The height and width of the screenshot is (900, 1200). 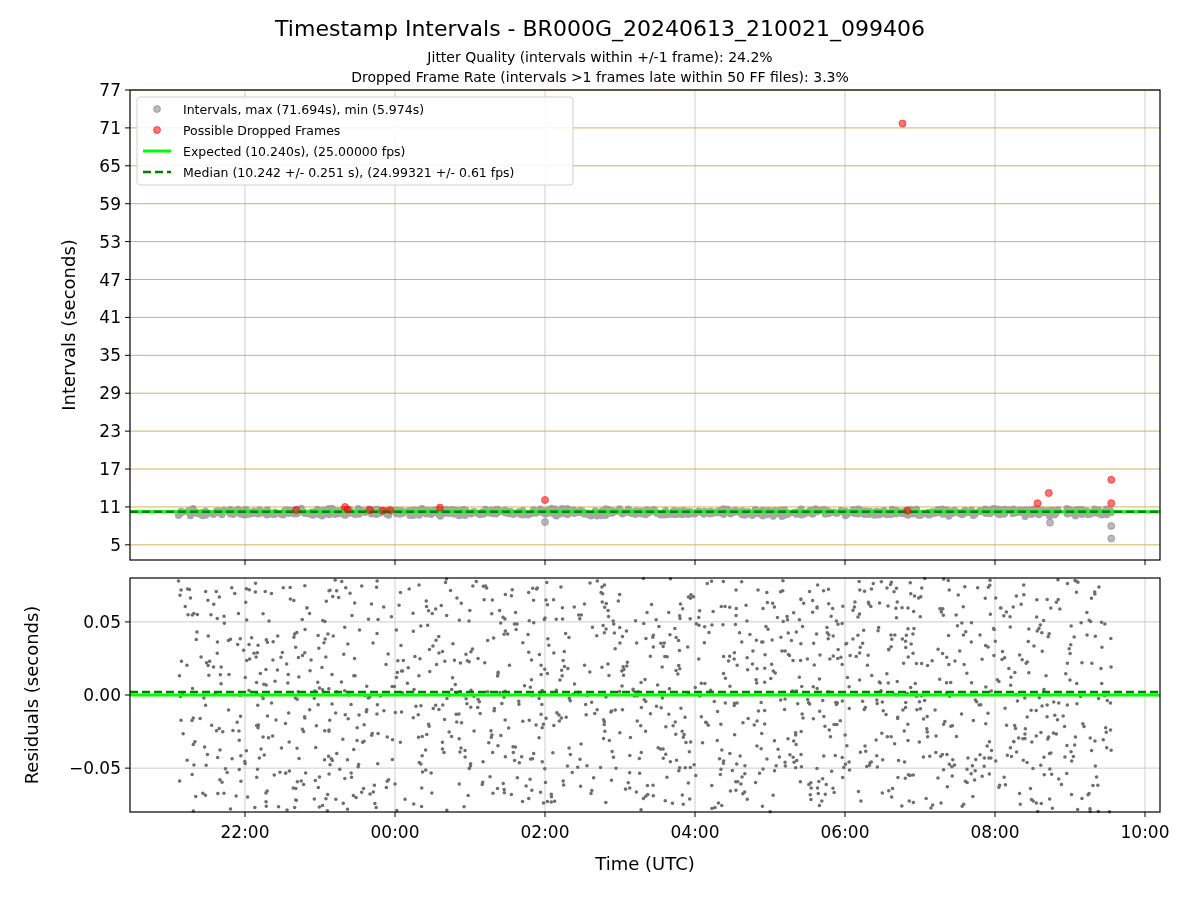 What do you see at coordinates (110, 165) in the screenshot?
I see `tick-label: 65` at bounding box center [110, 165].